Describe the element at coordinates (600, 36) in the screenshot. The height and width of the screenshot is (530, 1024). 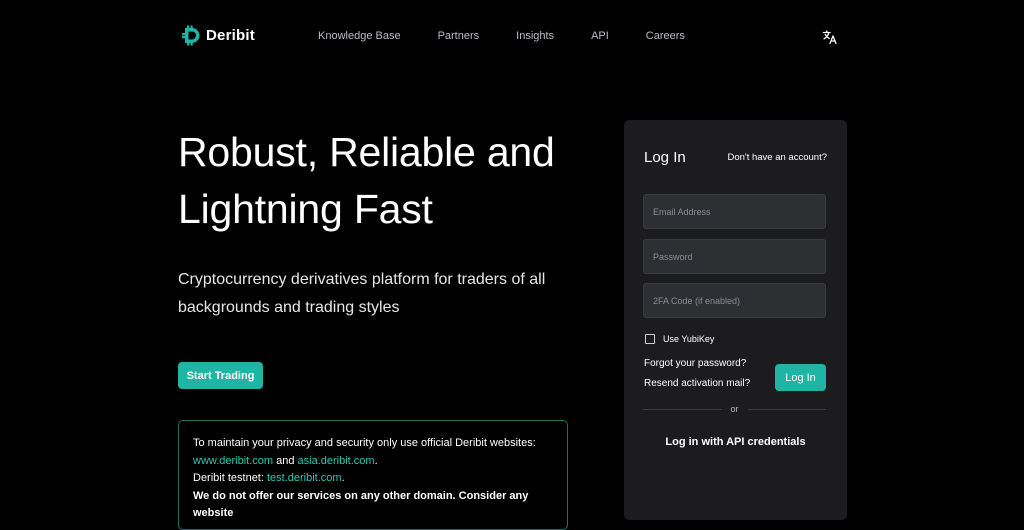
I see `nav-api: API` at that location.